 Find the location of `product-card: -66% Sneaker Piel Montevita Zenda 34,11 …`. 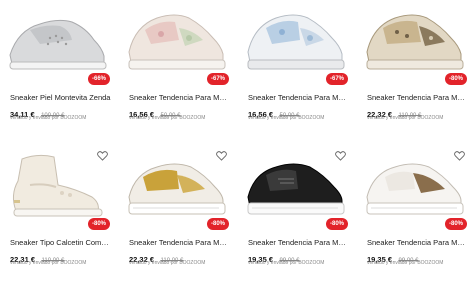

product-card: -66% Sneaker Piel Montevita Zenda 34,11 … is located at coordinates (57, 72).